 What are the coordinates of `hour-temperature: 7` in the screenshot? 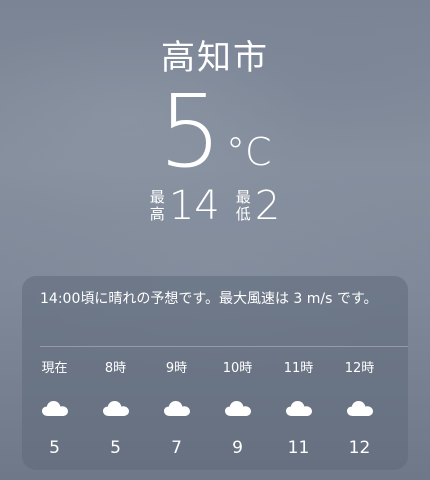 It's located at (176, 448).